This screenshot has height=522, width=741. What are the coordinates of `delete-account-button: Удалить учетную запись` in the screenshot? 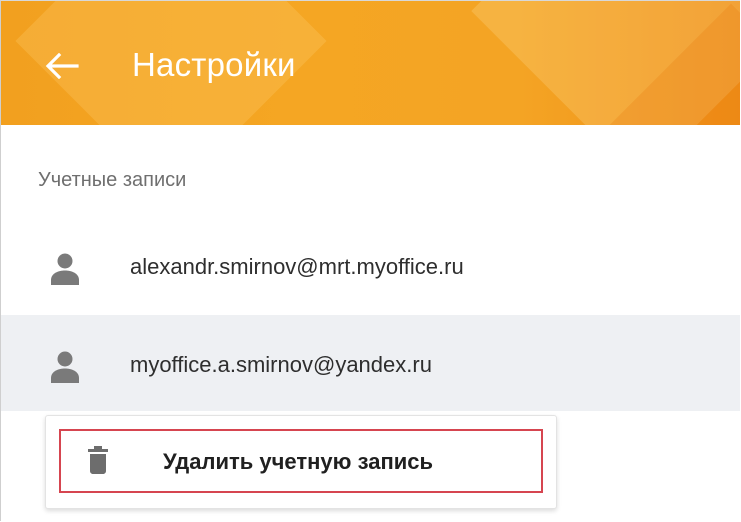 It's located at (301, 461).